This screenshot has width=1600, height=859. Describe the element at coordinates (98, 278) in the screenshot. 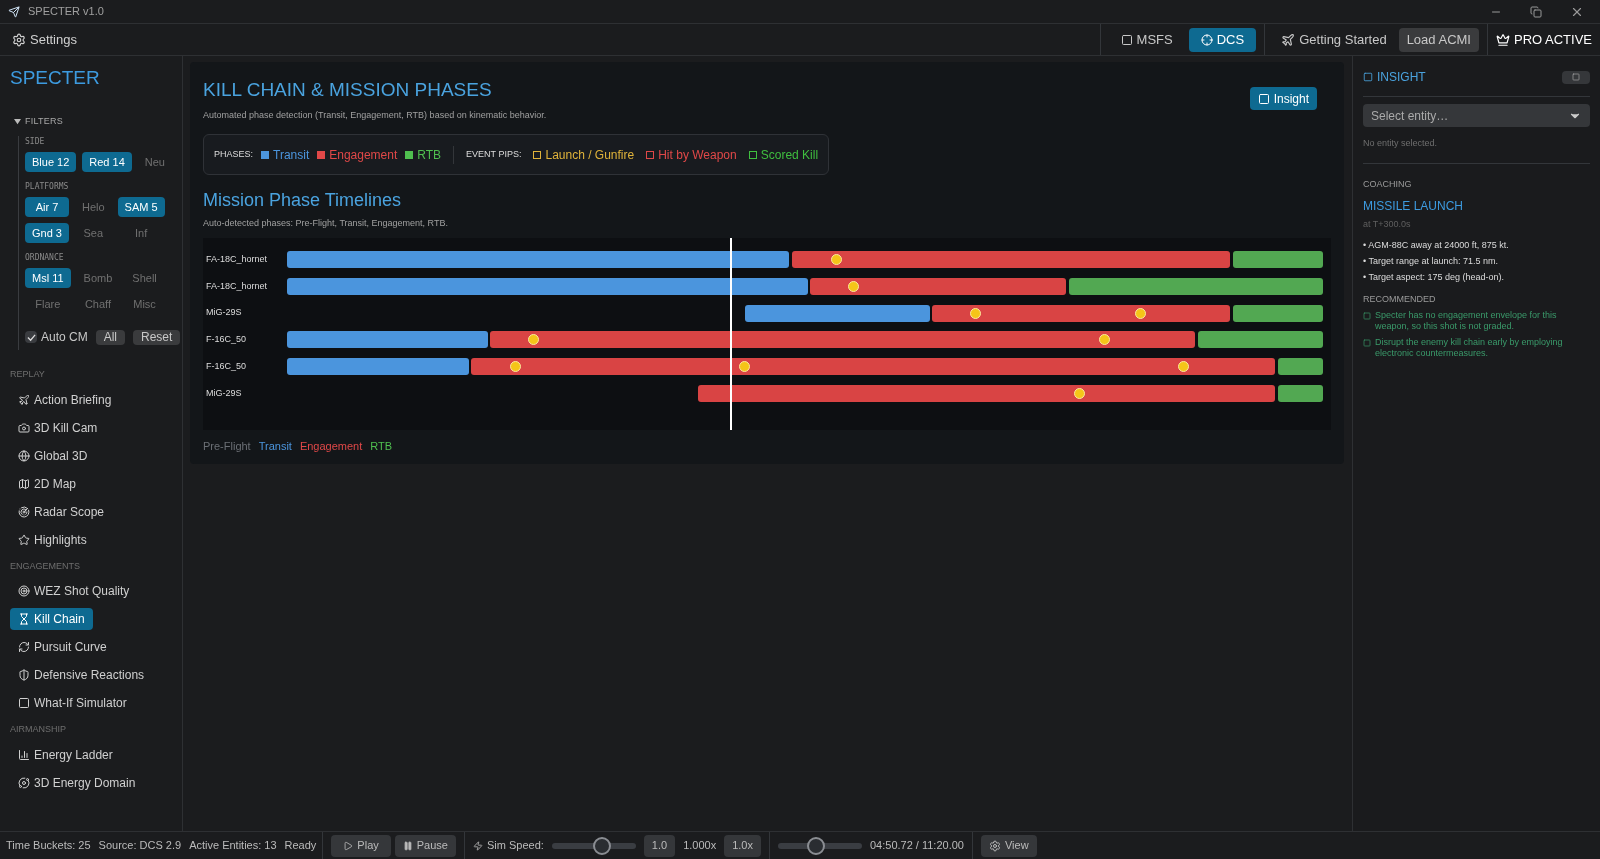

I see `filter-chip: Bomb` at that location.